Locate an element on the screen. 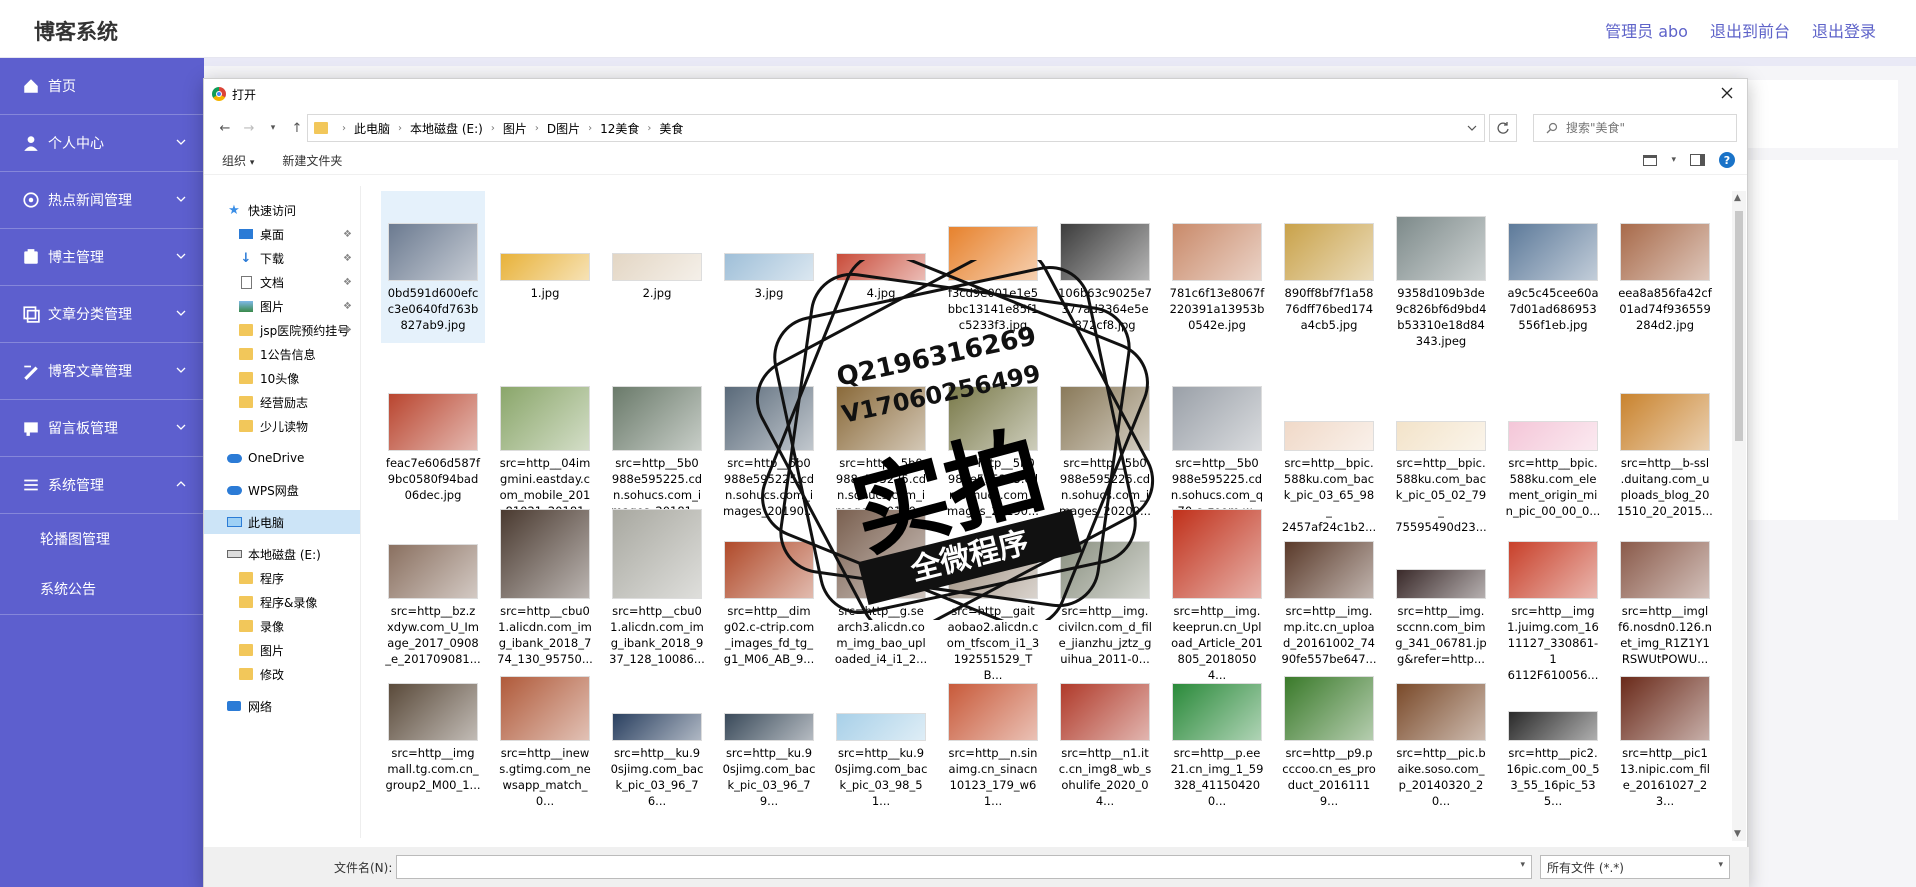 The image size is (1916, 887). sidebar-subitem-0: 轮播图管理 is located at coordinates (102, 539).